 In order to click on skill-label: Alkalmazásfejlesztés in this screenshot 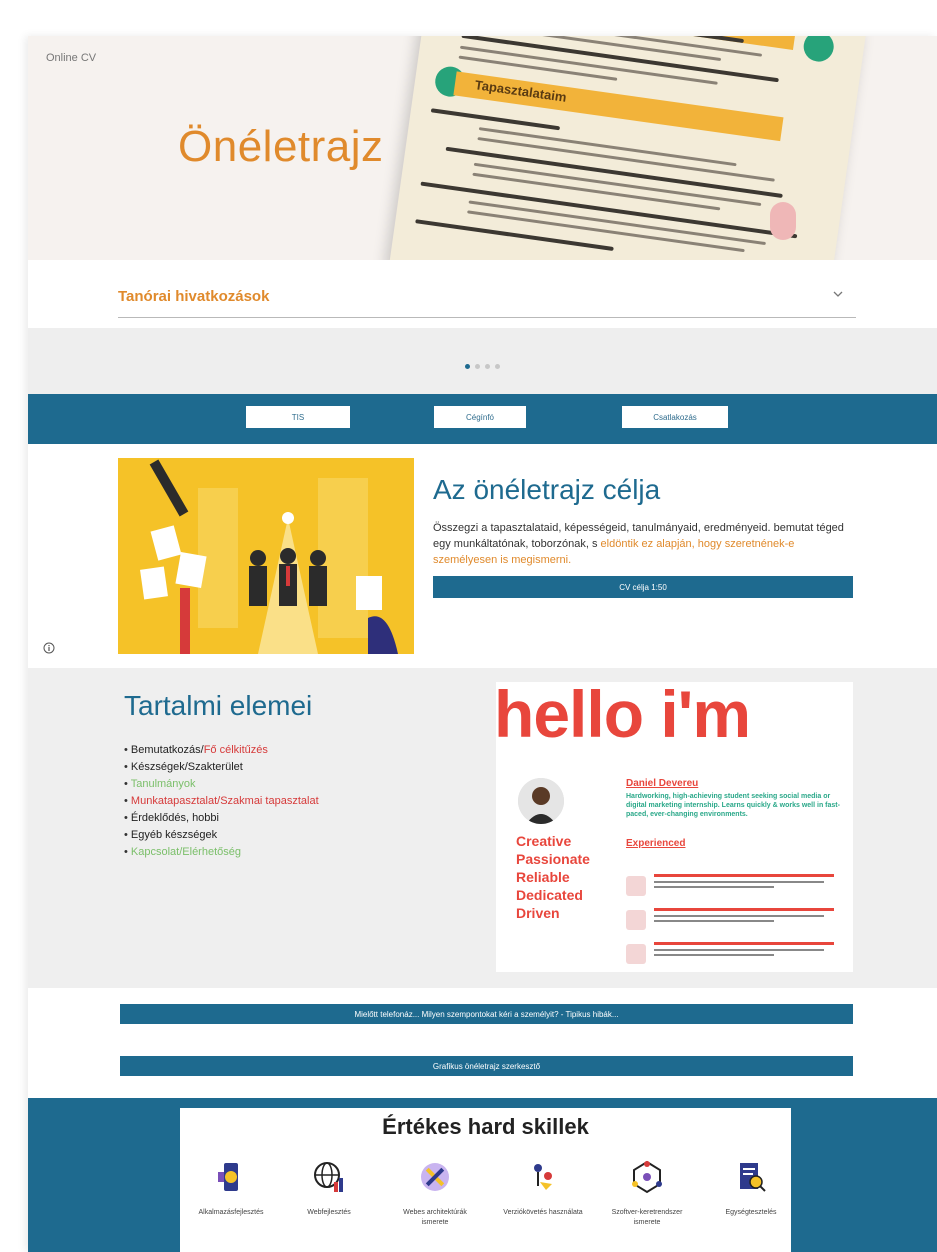, I will do `click(231, 1212)`.